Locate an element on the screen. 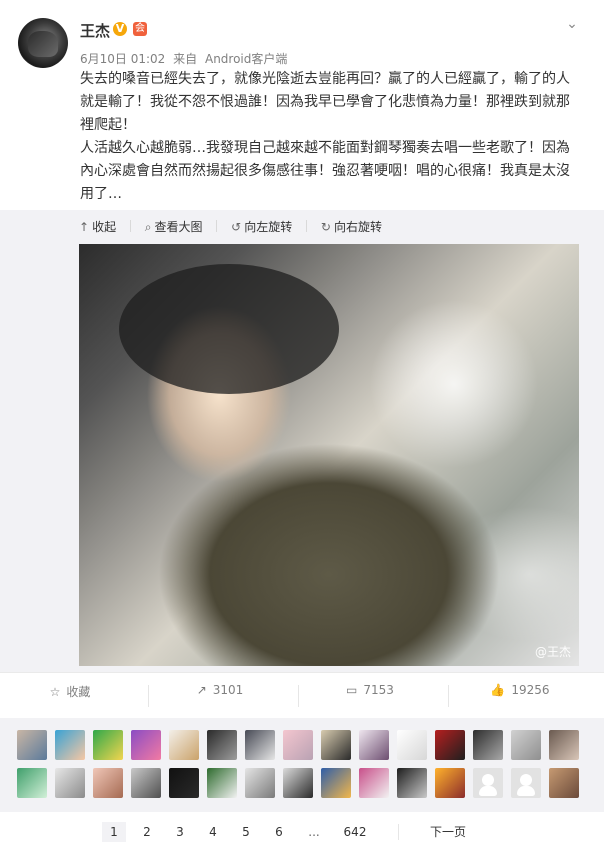  page-6: 6 is located at coordinates (279, 832).